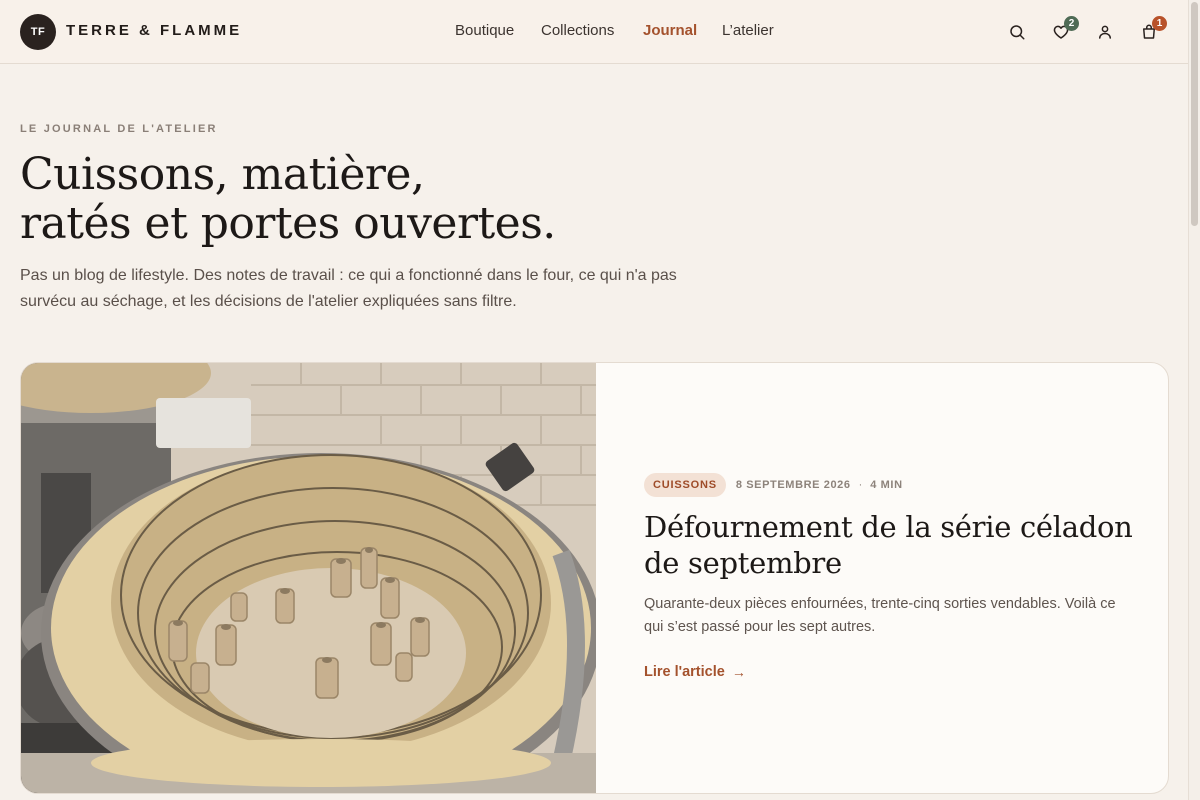  I want to click on wishlist-button: 2, so click(1064, 30).